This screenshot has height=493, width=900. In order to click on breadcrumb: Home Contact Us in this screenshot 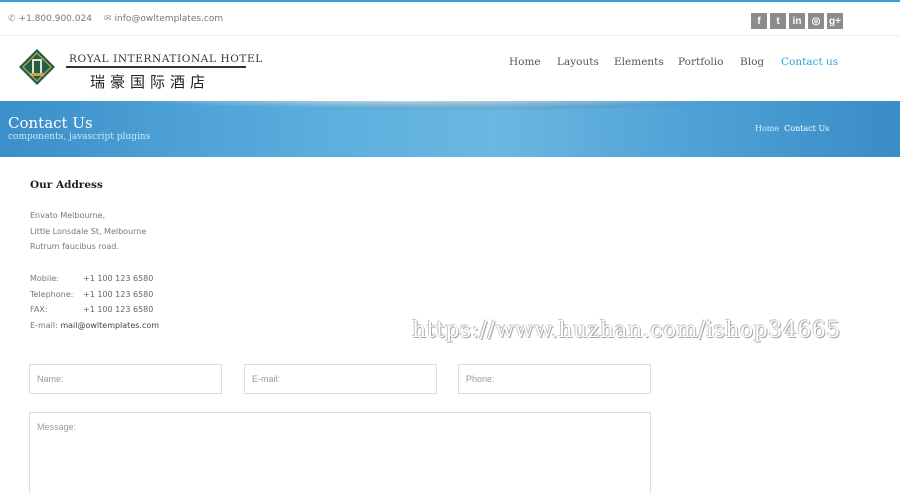, I will do `click(792, 128)`.